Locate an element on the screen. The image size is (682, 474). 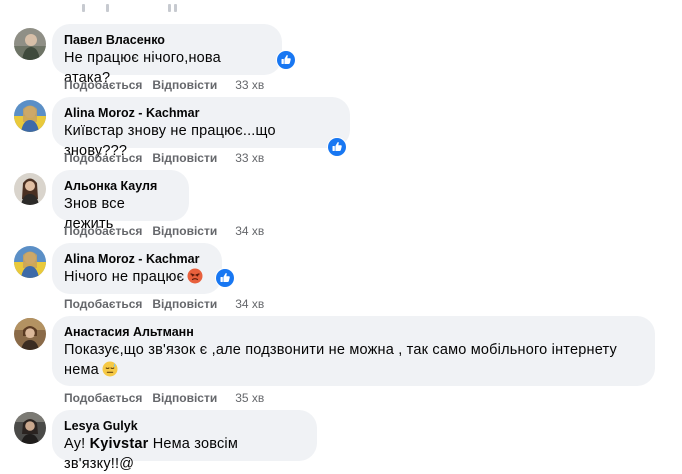
author-name: Павел Власенко is located at coordinates (167, 40).